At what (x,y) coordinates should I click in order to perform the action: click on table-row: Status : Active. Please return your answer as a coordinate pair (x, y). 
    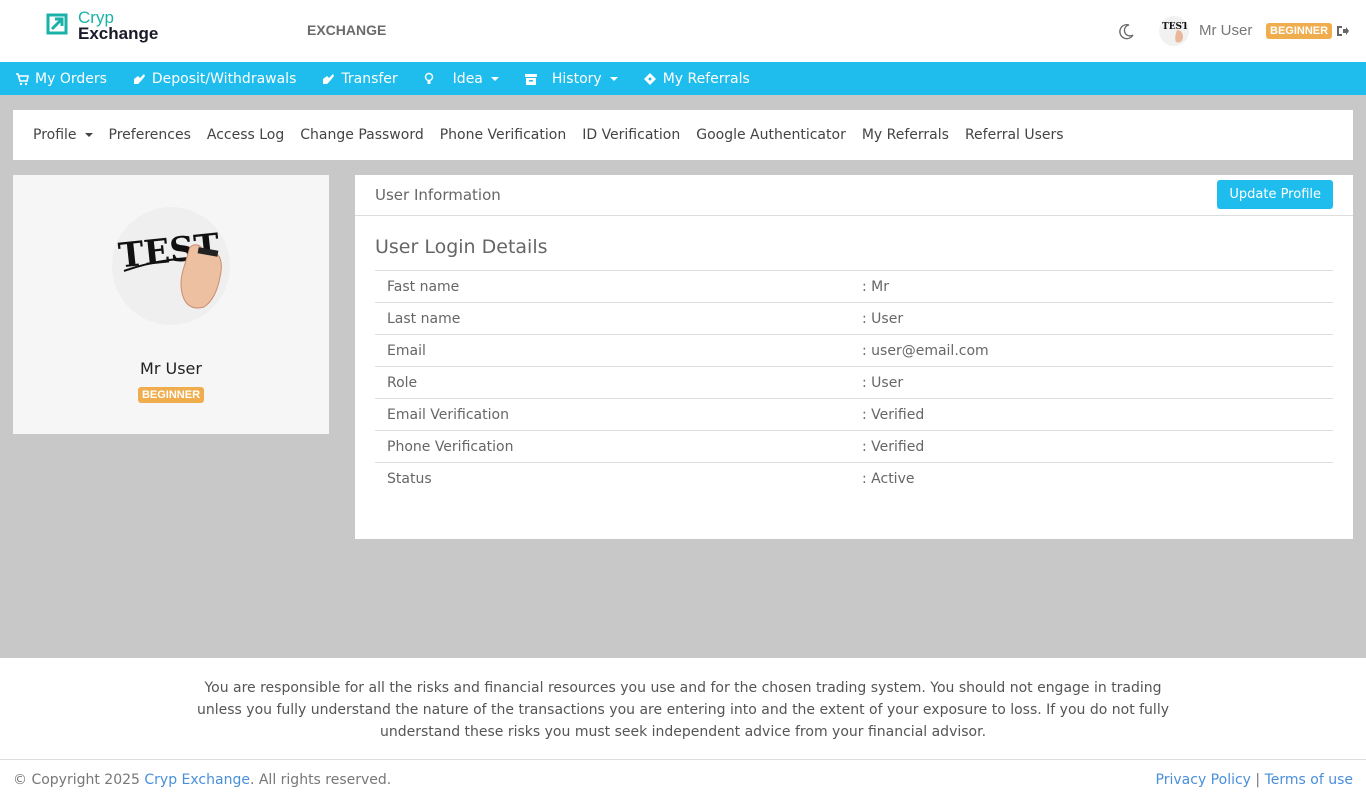
    Looking at the image, I should click on (854, 478).